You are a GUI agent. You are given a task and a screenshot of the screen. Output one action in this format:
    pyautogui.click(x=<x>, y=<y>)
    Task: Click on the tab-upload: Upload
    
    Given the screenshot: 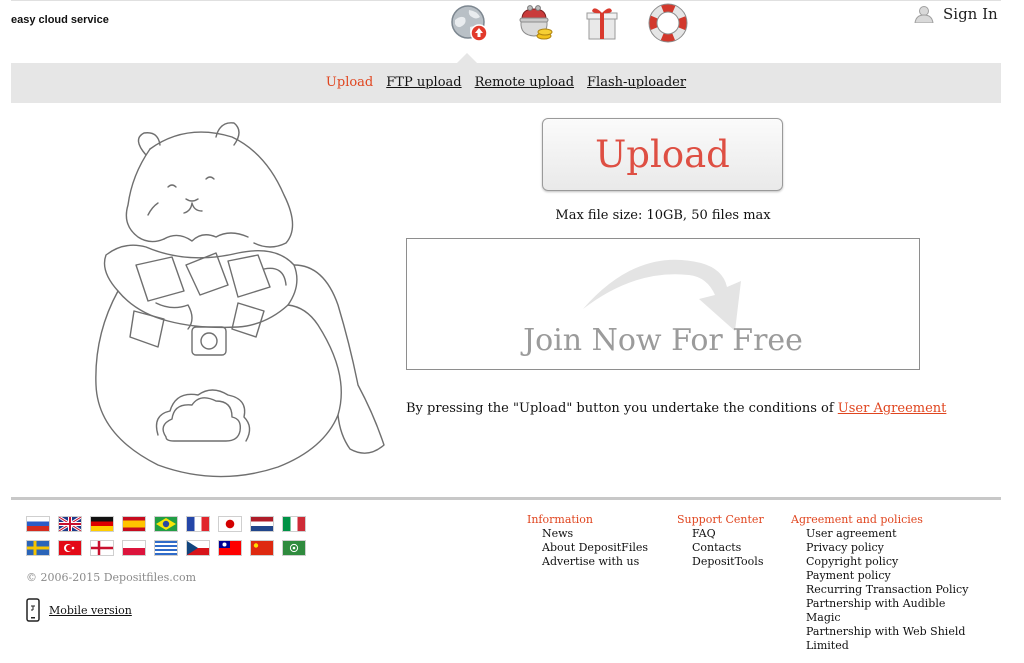 What is the action you would take?
    pyautogui.click(x=349, y=82)
    